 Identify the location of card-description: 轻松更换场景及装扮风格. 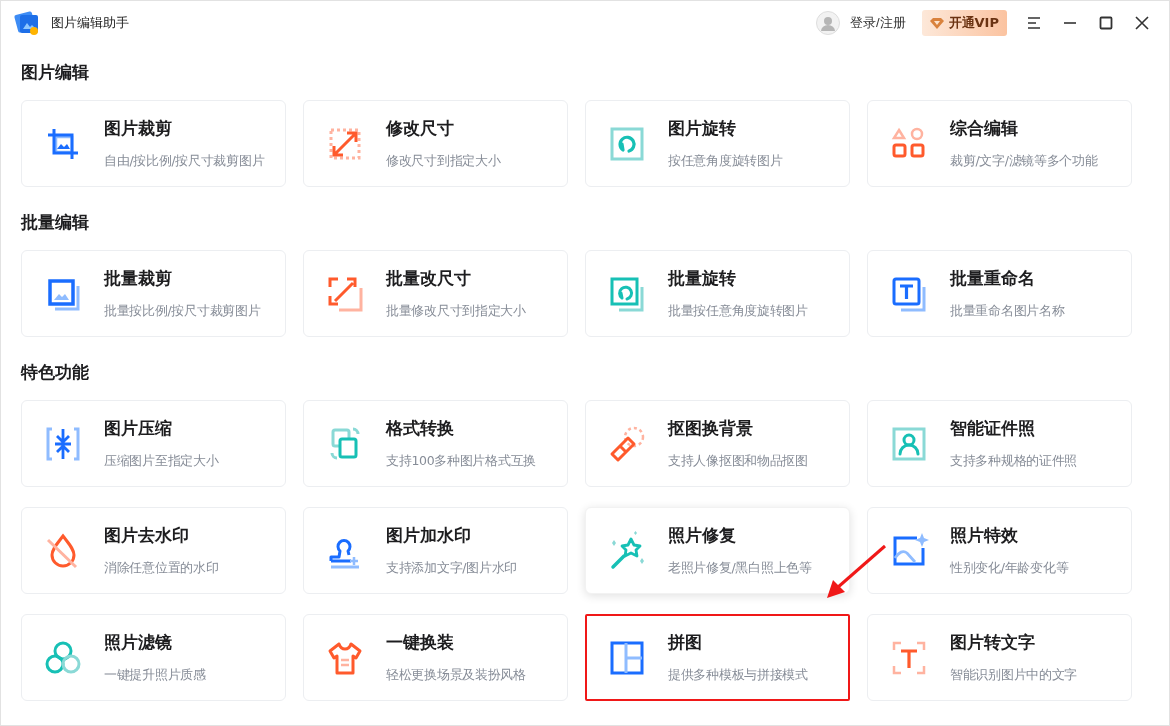
(456, 675).